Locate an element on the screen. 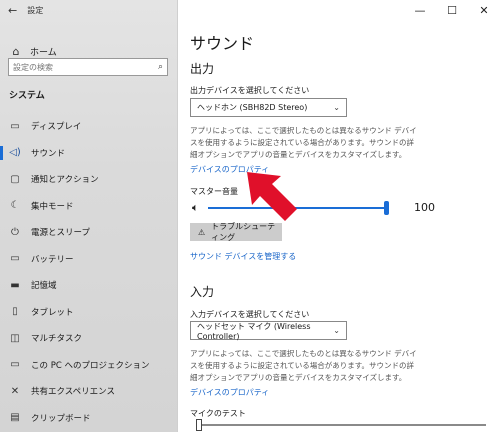 This screenshot has width=500, height=432. sidebar-item-label: バッテリー is located at coordinates (52, 259).